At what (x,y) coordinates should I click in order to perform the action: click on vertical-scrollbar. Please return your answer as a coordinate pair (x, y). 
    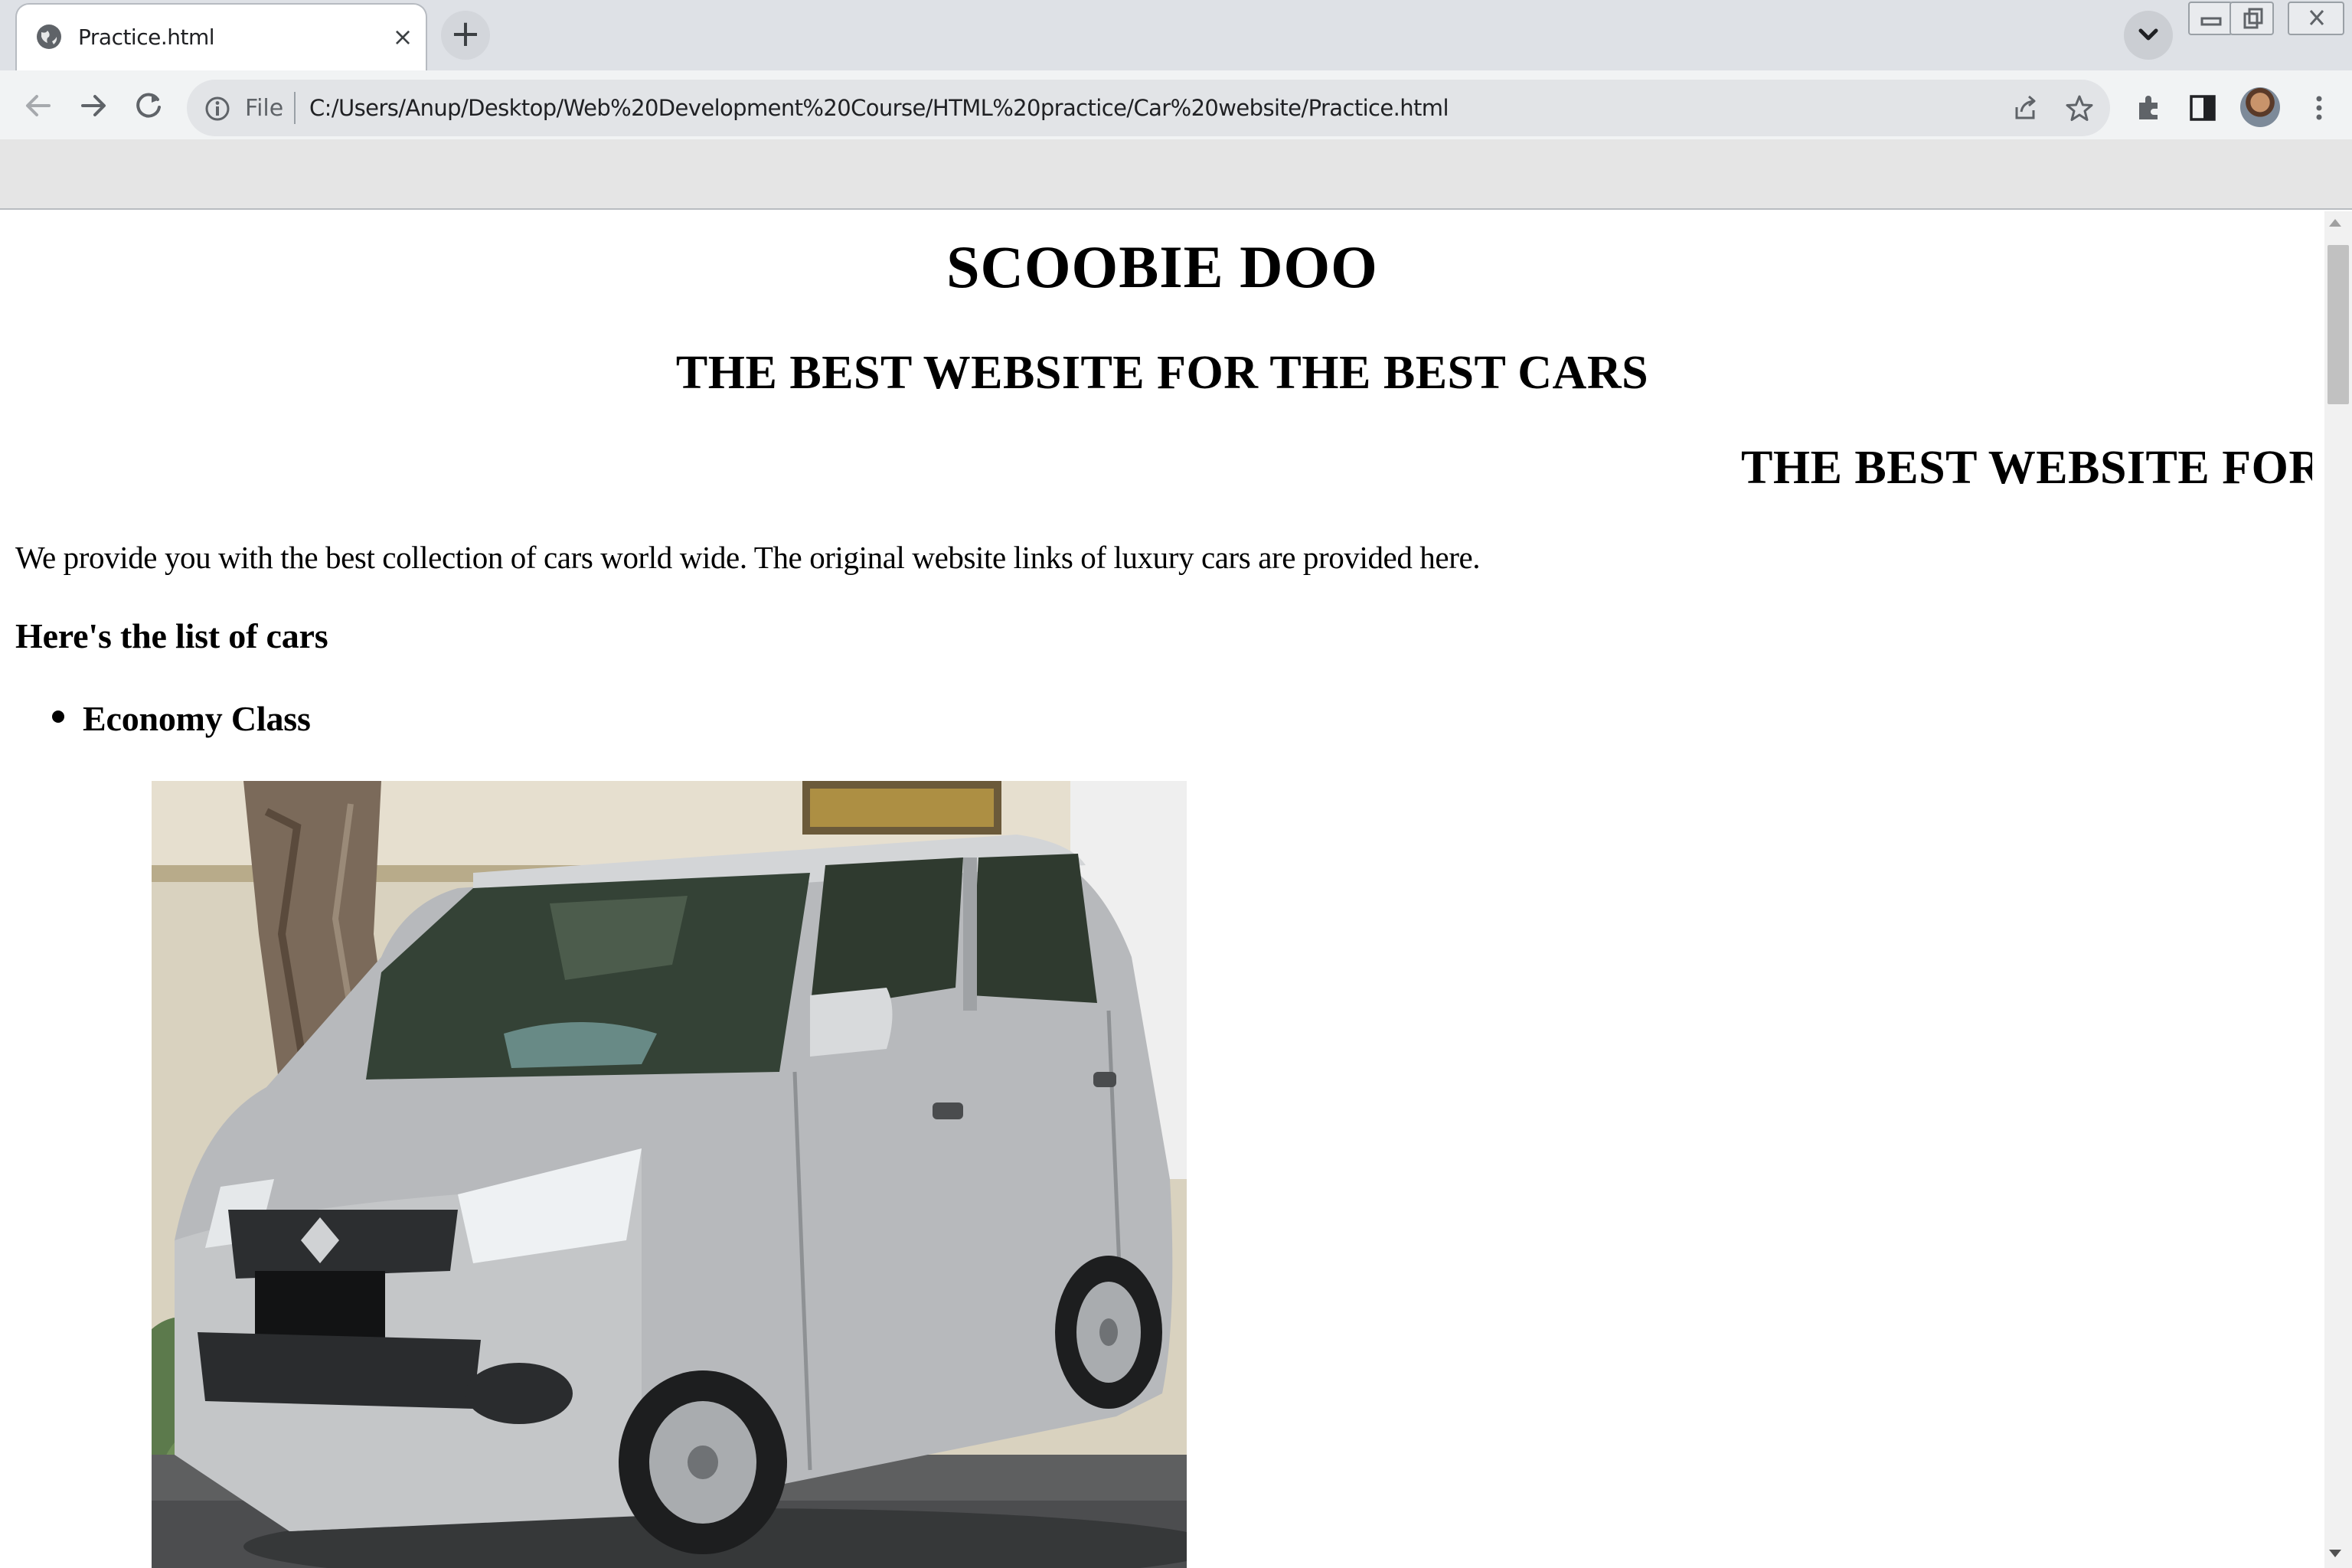
    Looking at the image, I should click on (2338, 889).